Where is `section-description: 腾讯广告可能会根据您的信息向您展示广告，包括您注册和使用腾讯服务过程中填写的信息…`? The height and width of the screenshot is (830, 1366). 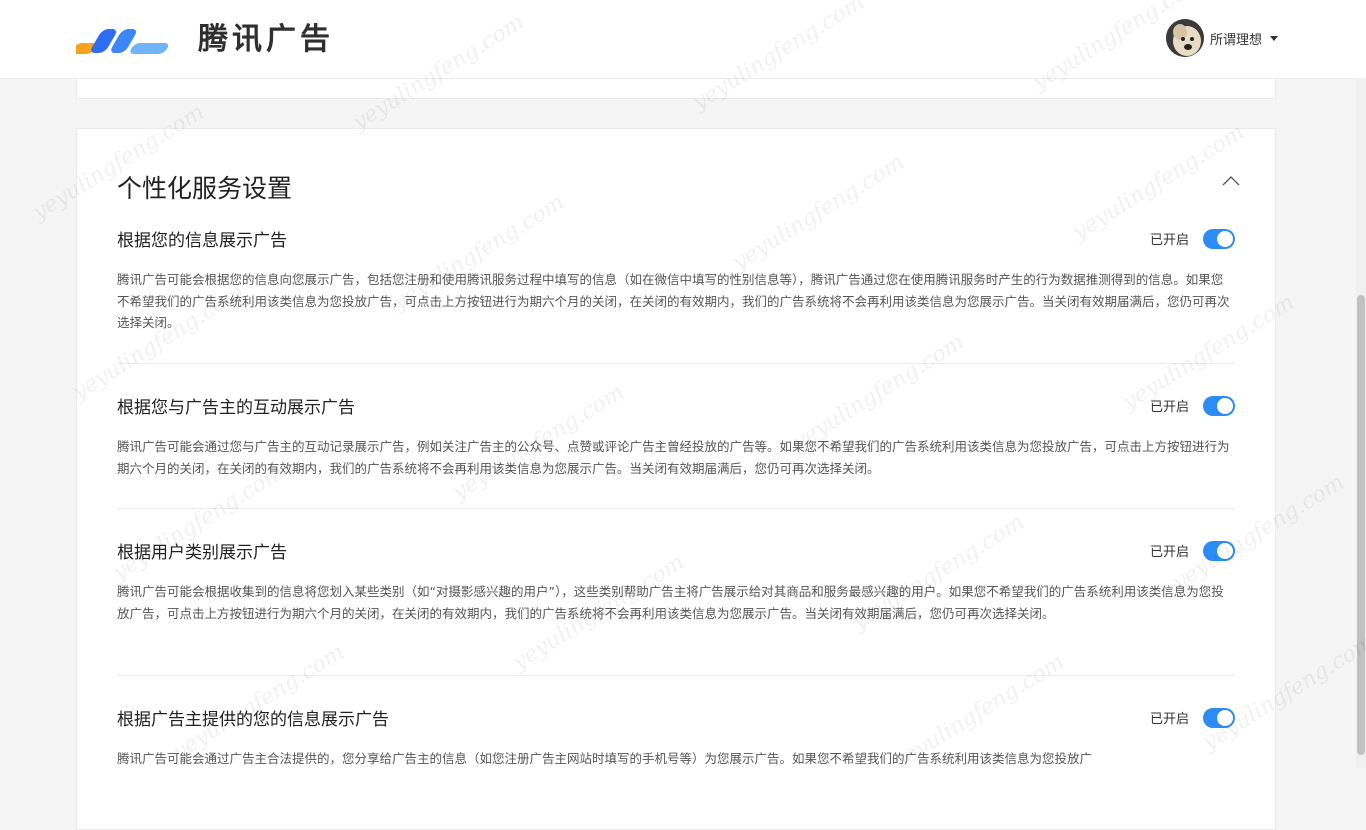
section-description: 腾讯广告可能会根据您的信息向您展示广告，包括您注册和使用腾讯服务过程中填写的信息… is located at coordinates (673, 301).